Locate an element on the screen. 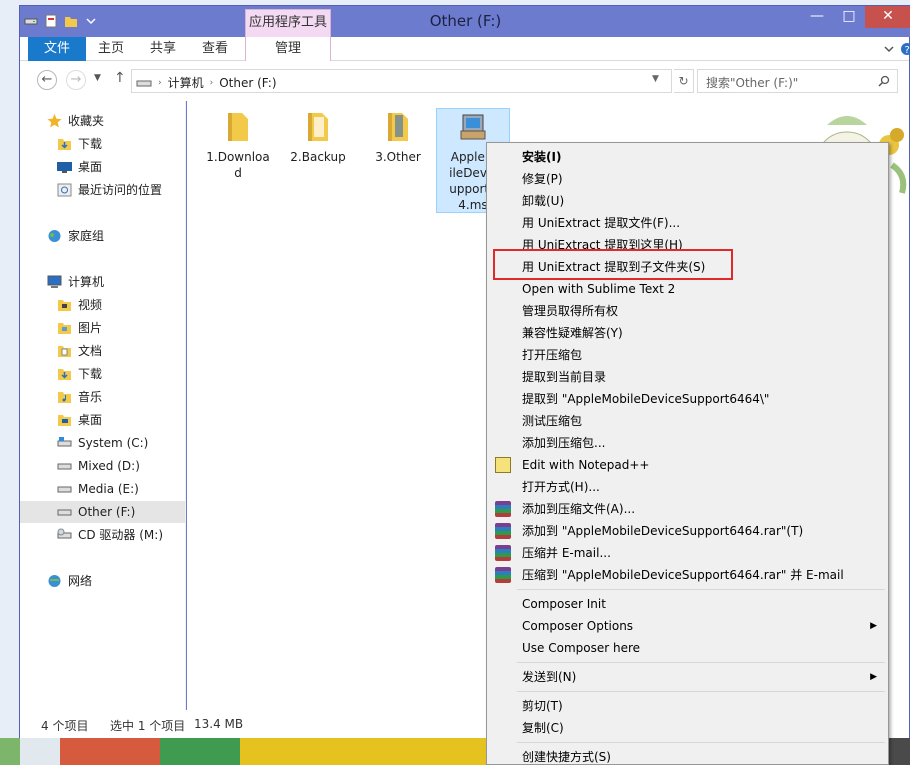 The height and width of the screenshot is (765, 910). context-menu-item: 修复(P) is located at coordinates (687, 179).